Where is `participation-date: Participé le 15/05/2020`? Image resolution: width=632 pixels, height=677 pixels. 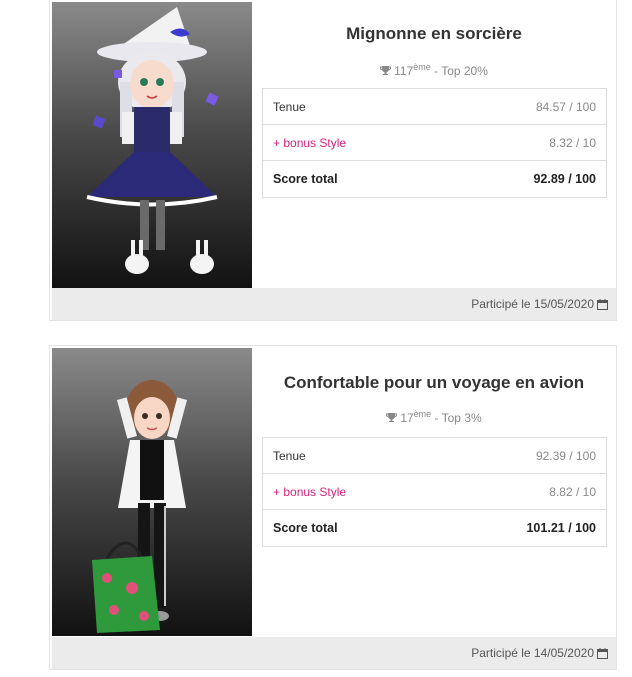 participation-date: Participé le 15/05/2020 is located at coordinates (539, 305).